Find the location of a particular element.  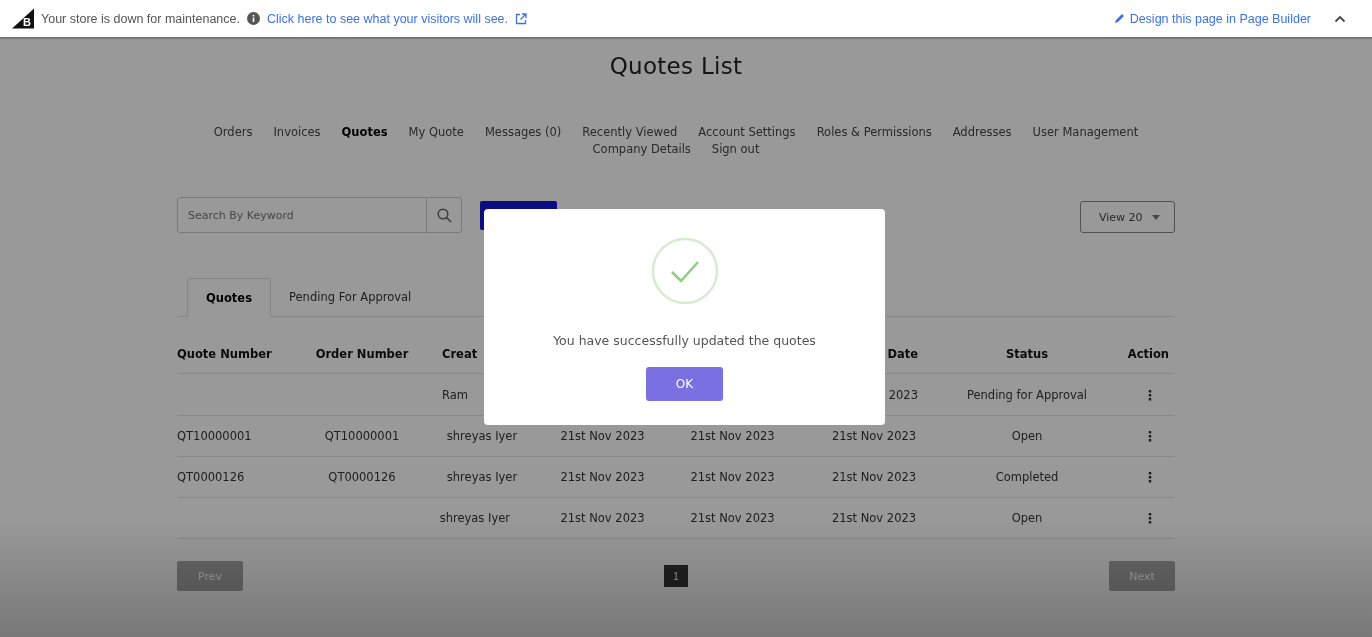

nav-link: Company Details is located at coordinates (641, 149).